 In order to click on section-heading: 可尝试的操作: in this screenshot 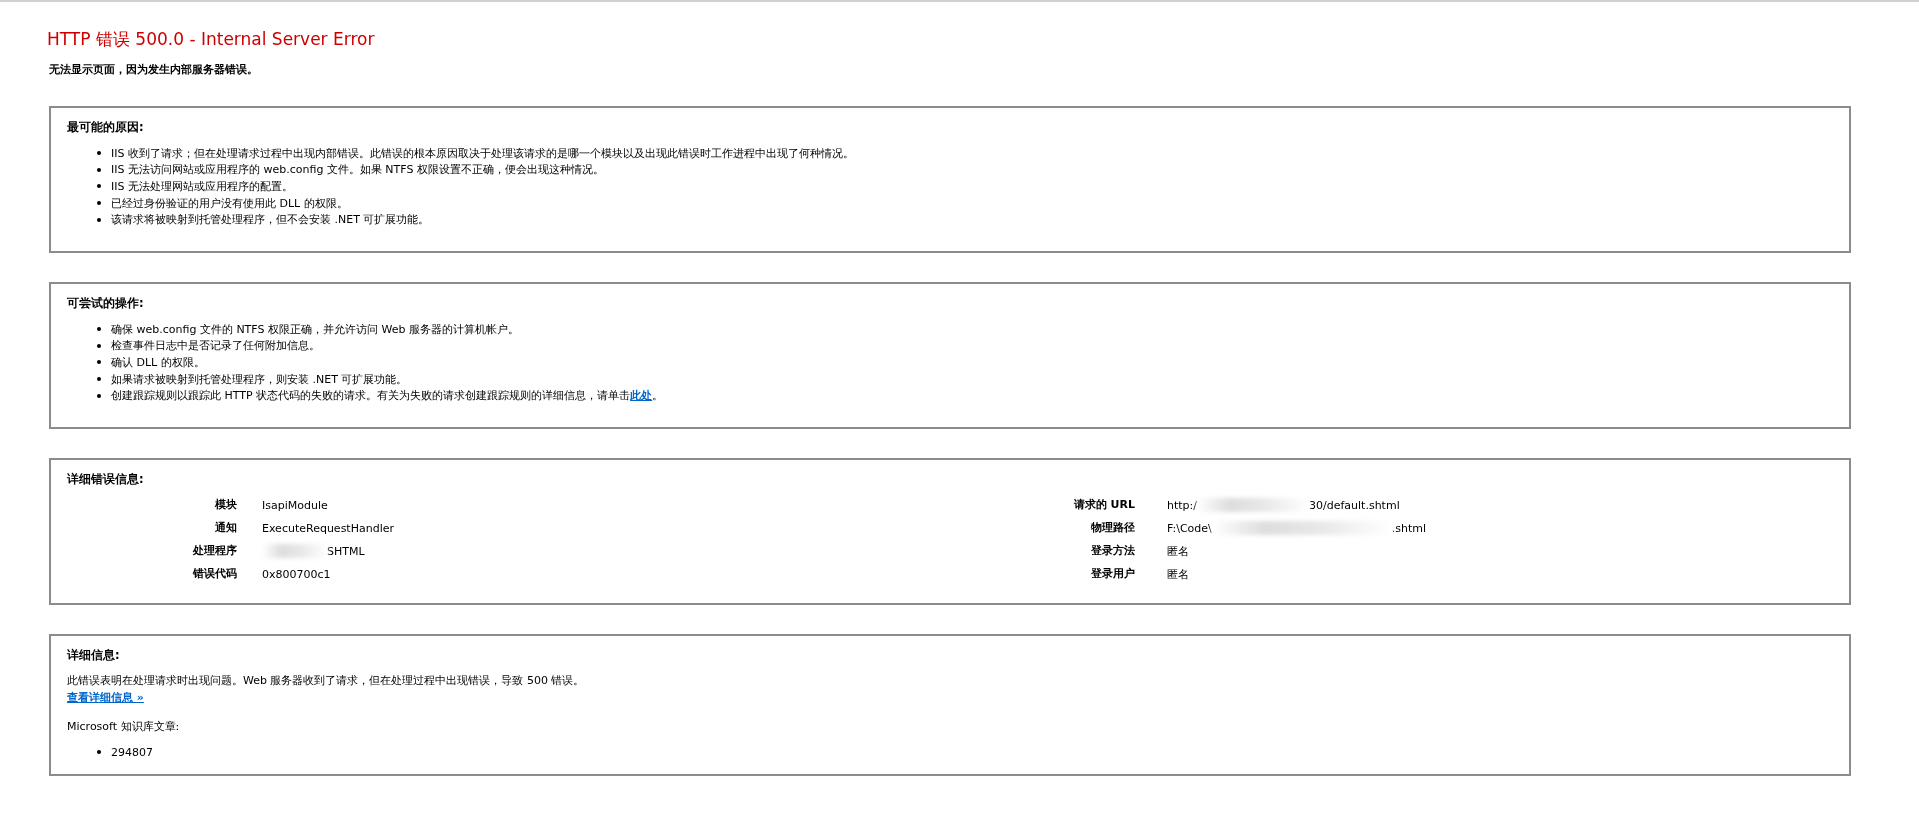, I will do `click(106, 303)`.